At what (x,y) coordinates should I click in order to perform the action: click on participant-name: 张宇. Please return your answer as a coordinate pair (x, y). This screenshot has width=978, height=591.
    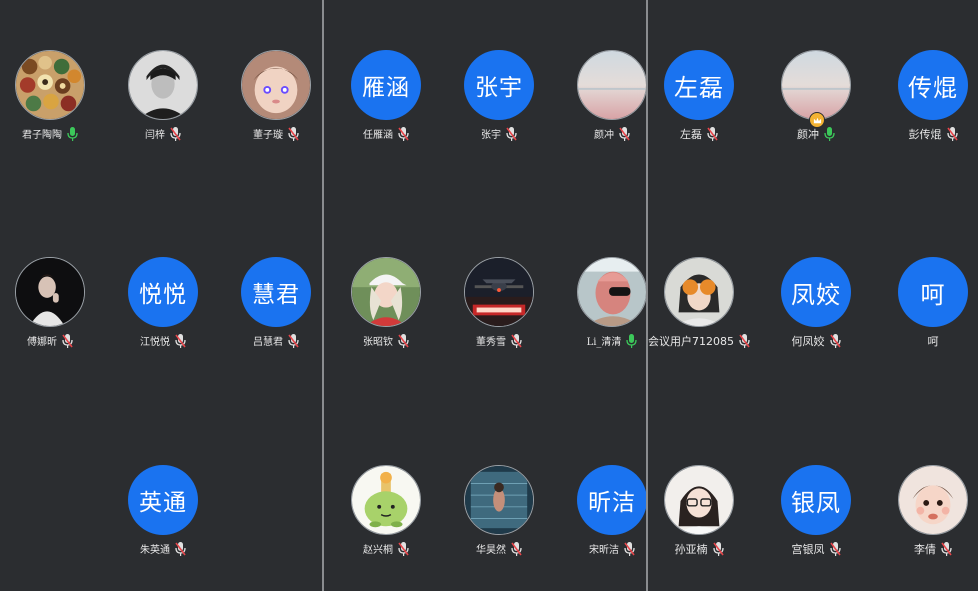
    Looking at the image, I should click on (491, 135).